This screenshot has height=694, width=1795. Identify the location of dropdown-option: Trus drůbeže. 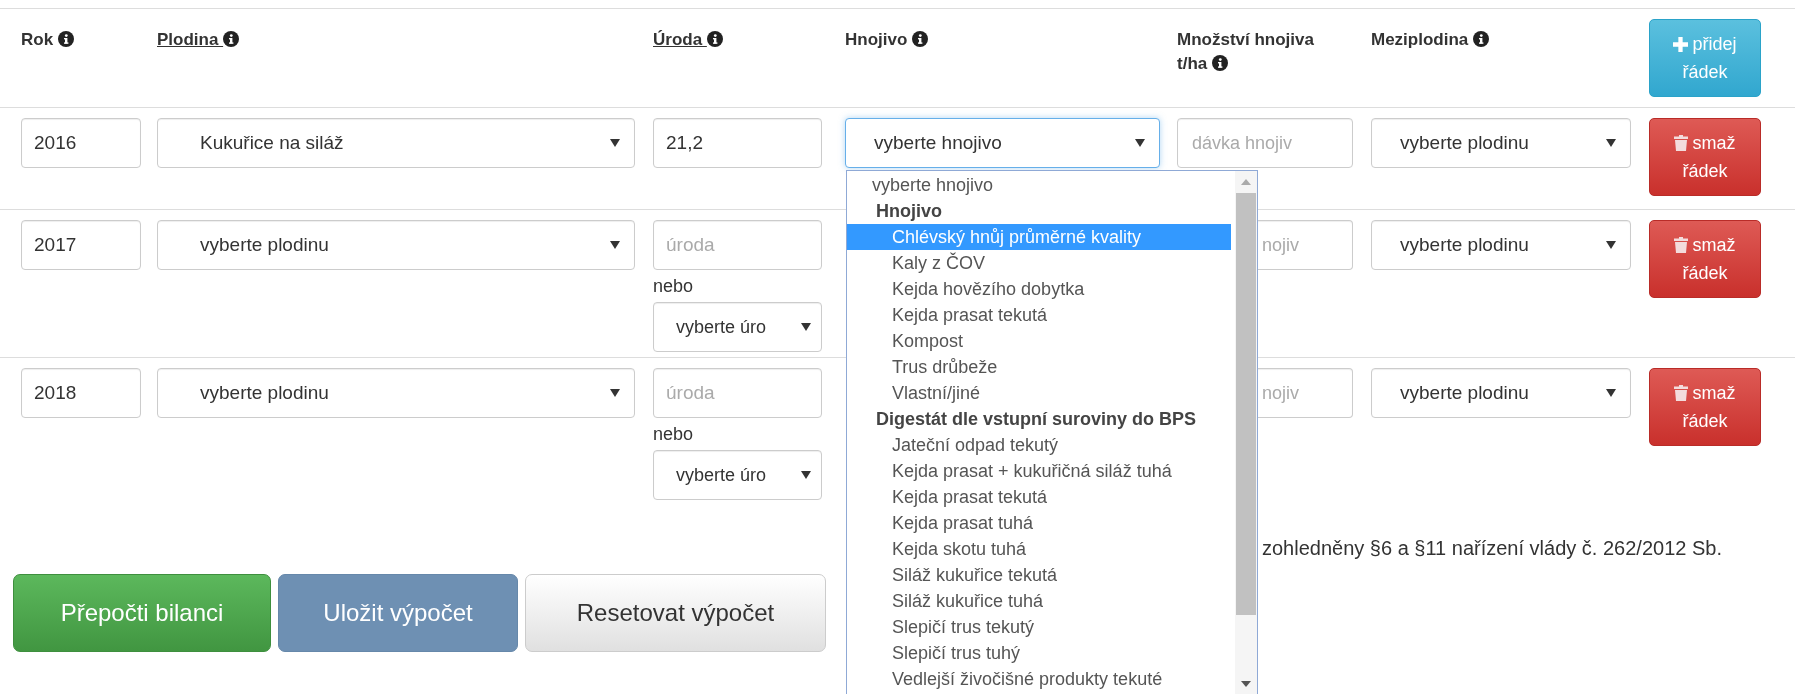
(1039, 367).